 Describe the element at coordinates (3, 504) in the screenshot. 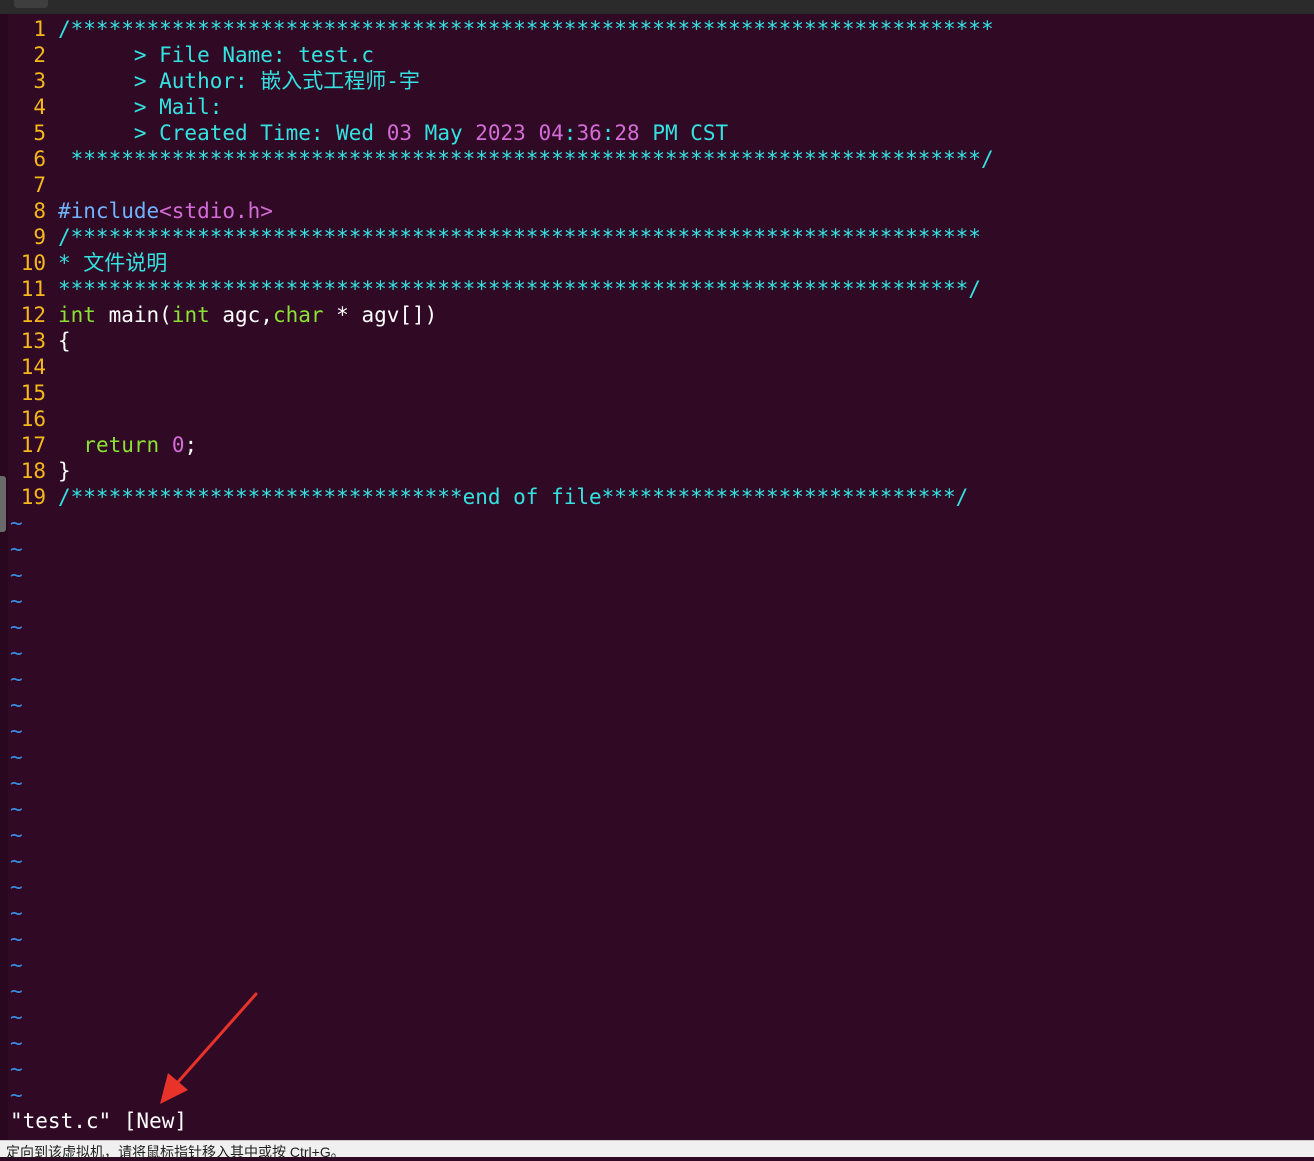

I see `scrollbar-handle` at that location.